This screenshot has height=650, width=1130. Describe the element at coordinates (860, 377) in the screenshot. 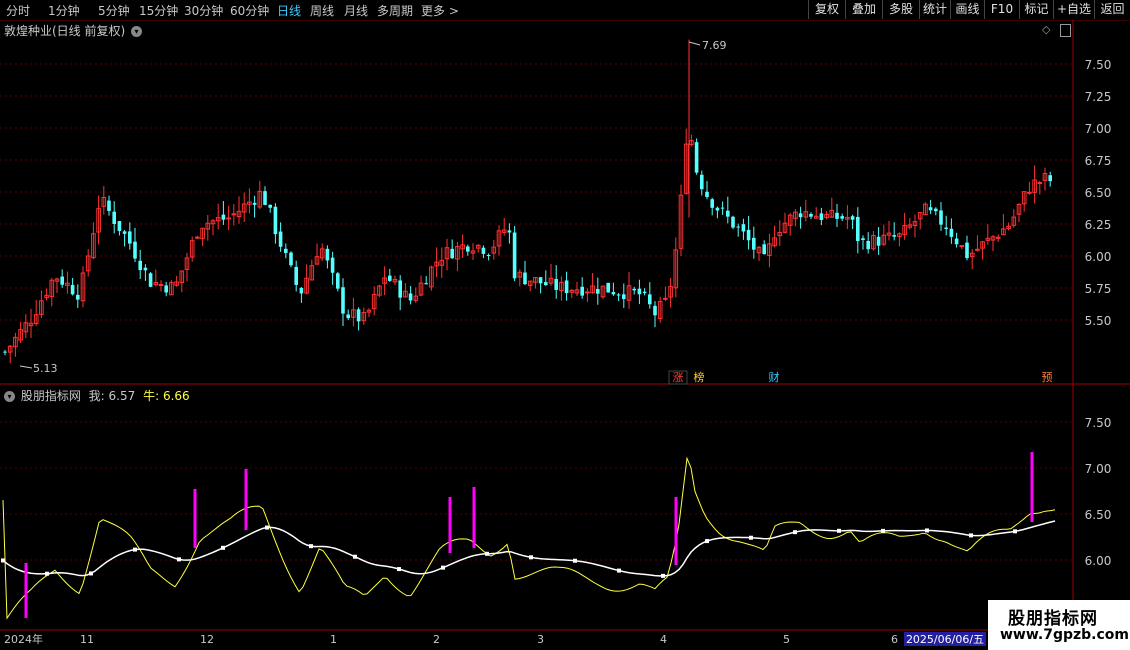

I see `event-markers: 涨 榜 财 预` at that location.